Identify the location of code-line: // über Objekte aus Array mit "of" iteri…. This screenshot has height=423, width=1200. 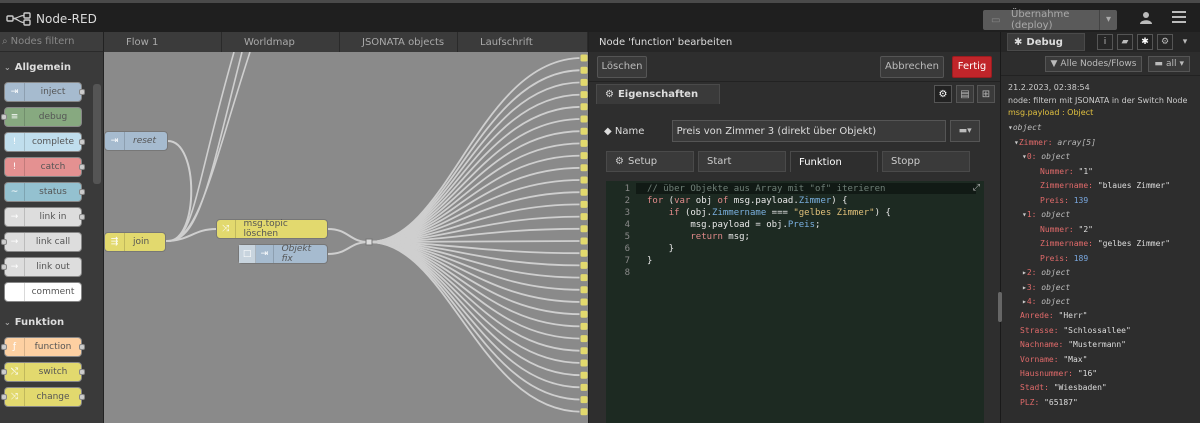
(766, 189).